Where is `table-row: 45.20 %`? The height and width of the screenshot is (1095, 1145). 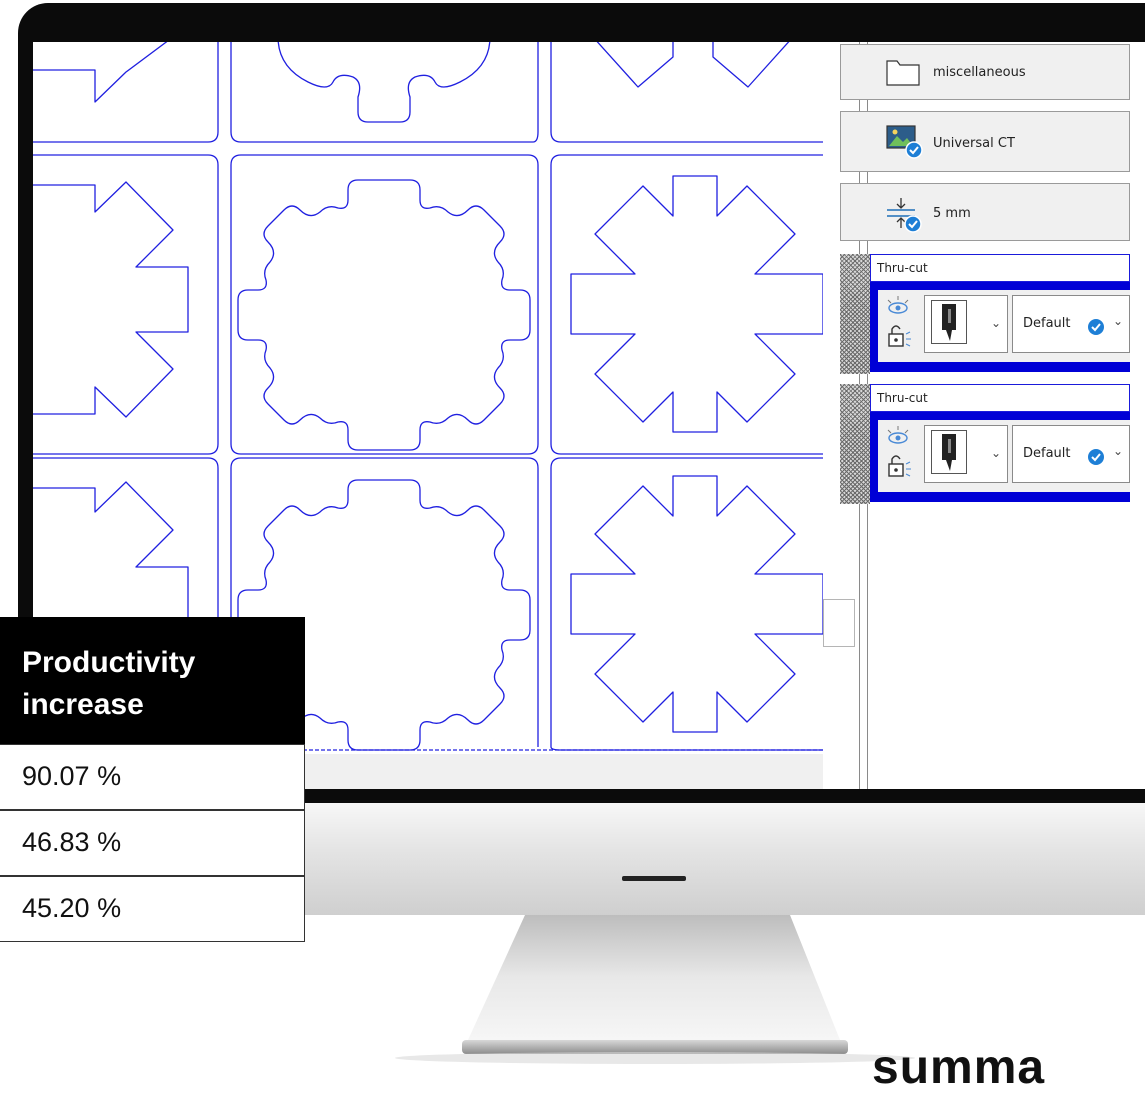 table-row: 45.20 % is located at coordinates (152, 909).